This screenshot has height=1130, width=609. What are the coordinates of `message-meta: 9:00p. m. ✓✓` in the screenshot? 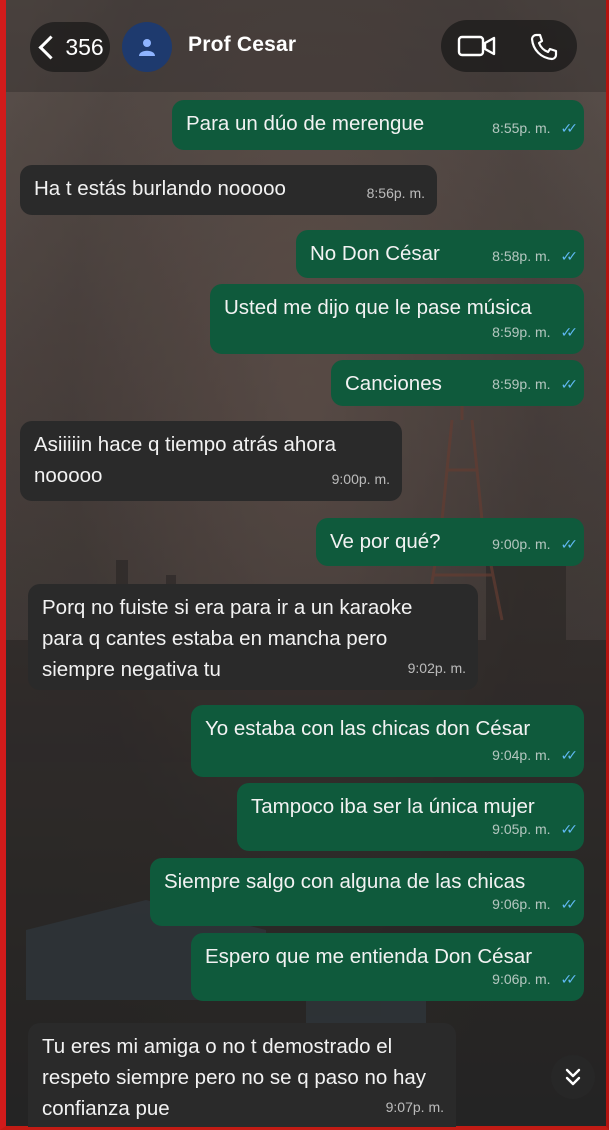 It's located at (535, 544).